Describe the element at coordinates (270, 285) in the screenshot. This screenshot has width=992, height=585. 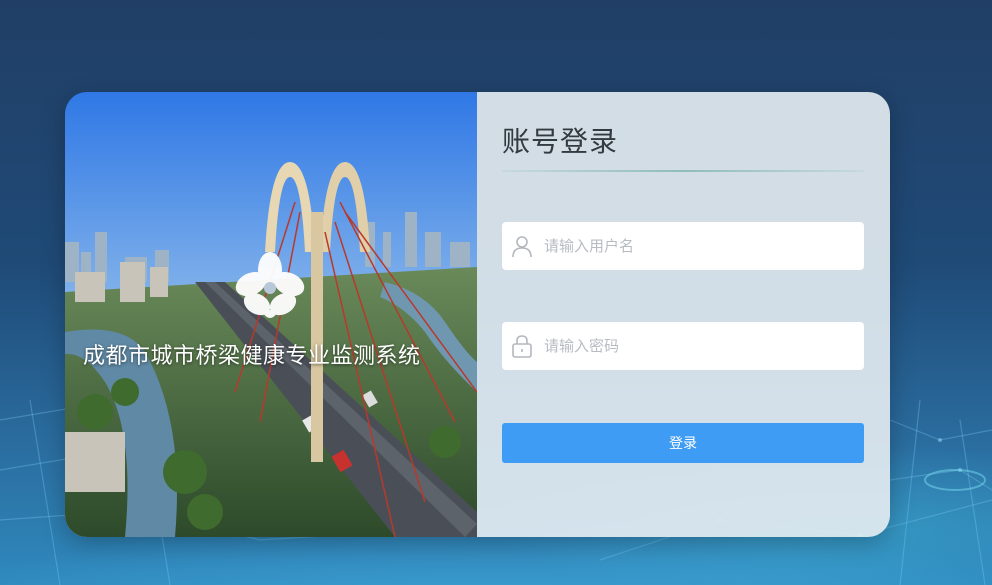
I see `flower-logo-icon` at that location.